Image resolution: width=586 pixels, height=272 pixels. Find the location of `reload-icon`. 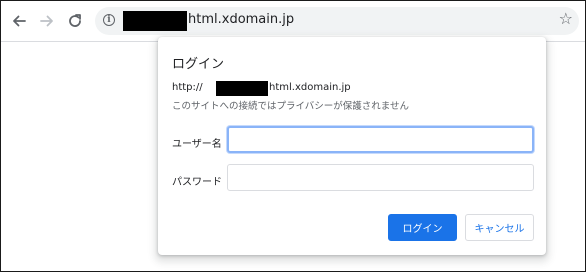

reload-icon is located at coordinates (75, 20).